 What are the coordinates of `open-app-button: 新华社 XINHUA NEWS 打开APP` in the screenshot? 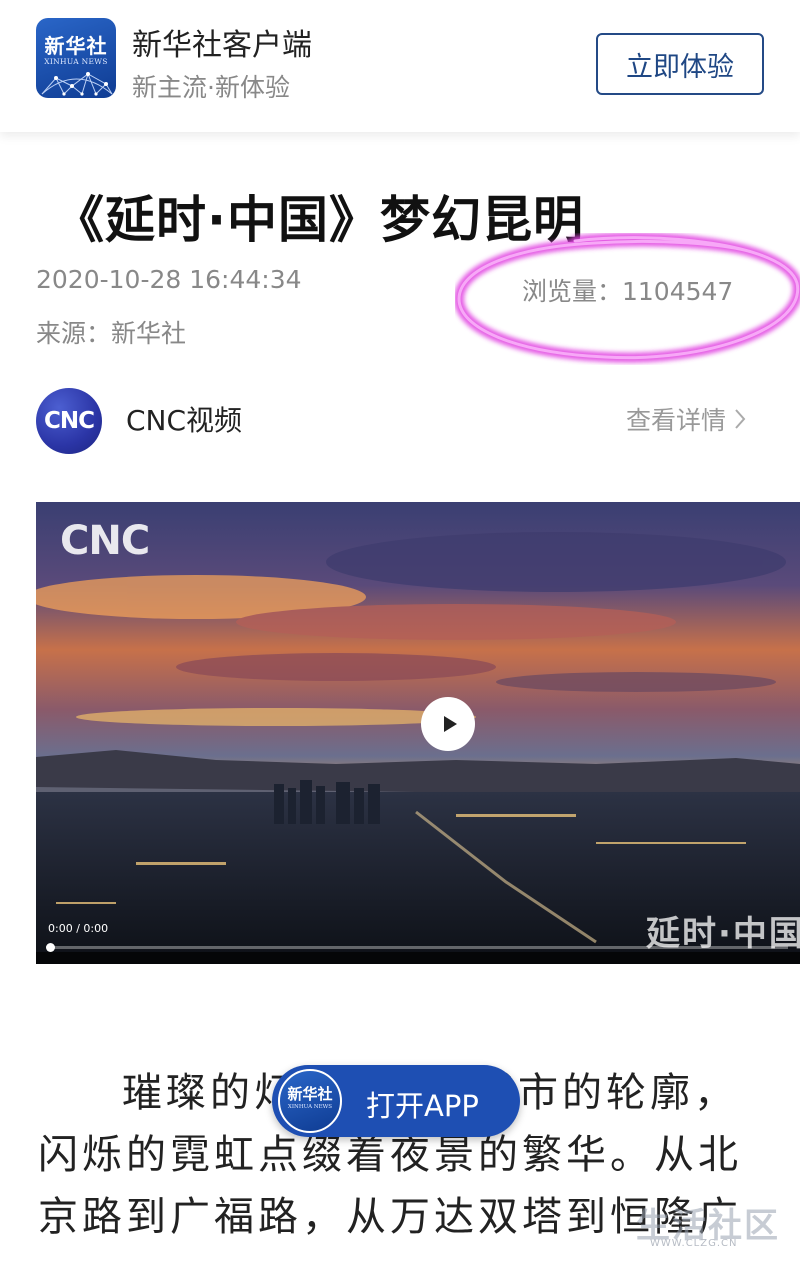 It's located at (396, 1101).